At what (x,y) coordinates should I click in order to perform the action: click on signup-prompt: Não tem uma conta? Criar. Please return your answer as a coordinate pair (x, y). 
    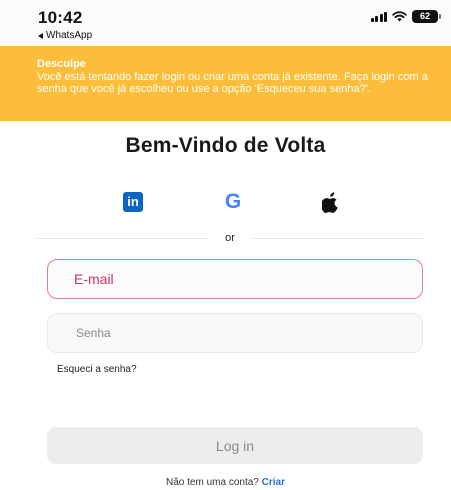
    Looking at the image, I should click on (225, 482).